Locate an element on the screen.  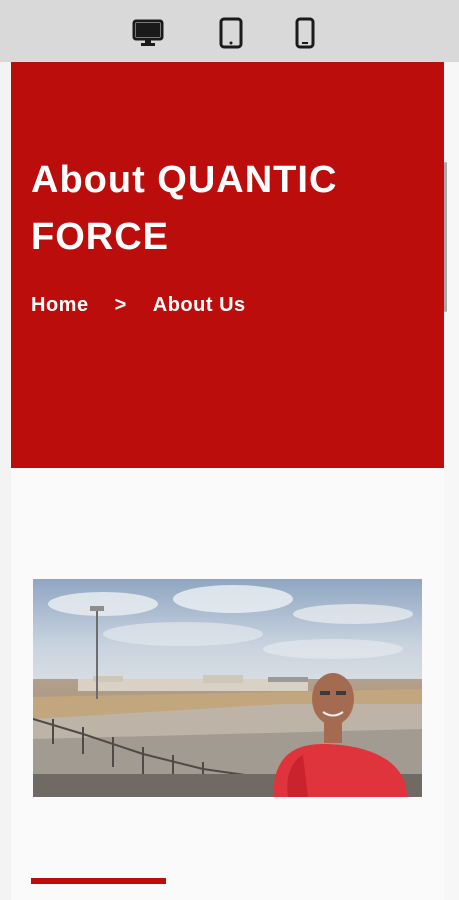
page-title: About QUANTIC FORCE is located at coordinates (184, 208).